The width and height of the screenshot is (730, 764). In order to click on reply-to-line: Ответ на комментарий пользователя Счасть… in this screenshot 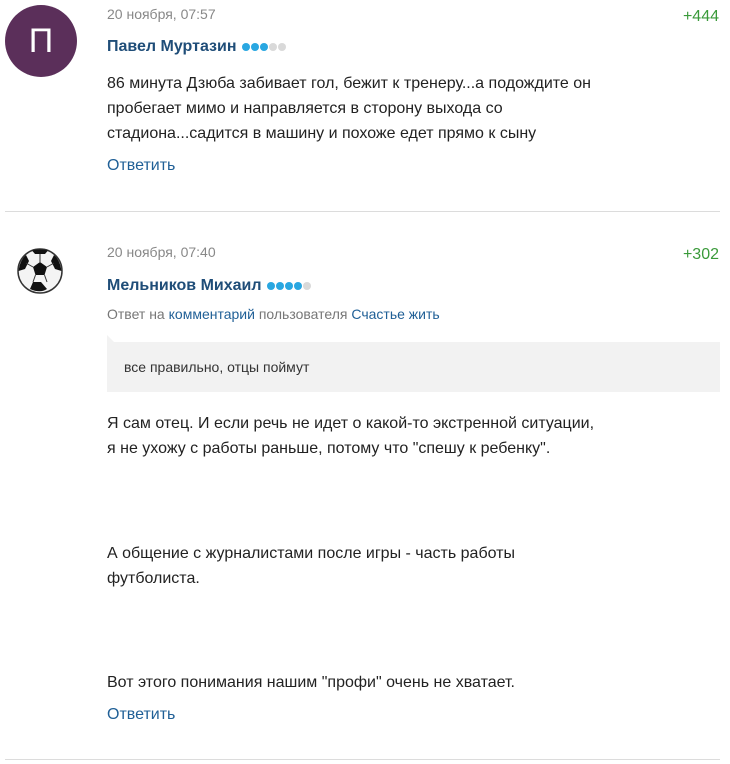, I will do `click(273, 314)`.